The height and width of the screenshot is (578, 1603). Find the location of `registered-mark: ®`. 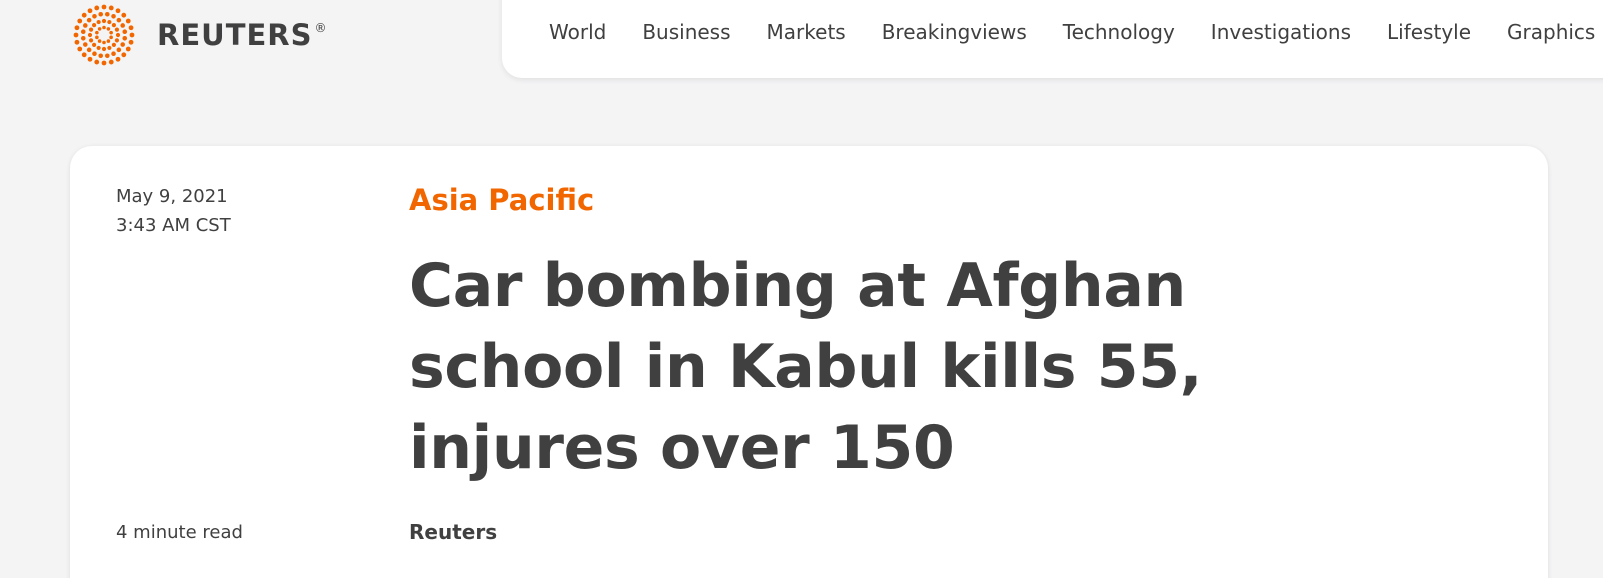

registered-mark: ® is located at coordinates (321, 27).